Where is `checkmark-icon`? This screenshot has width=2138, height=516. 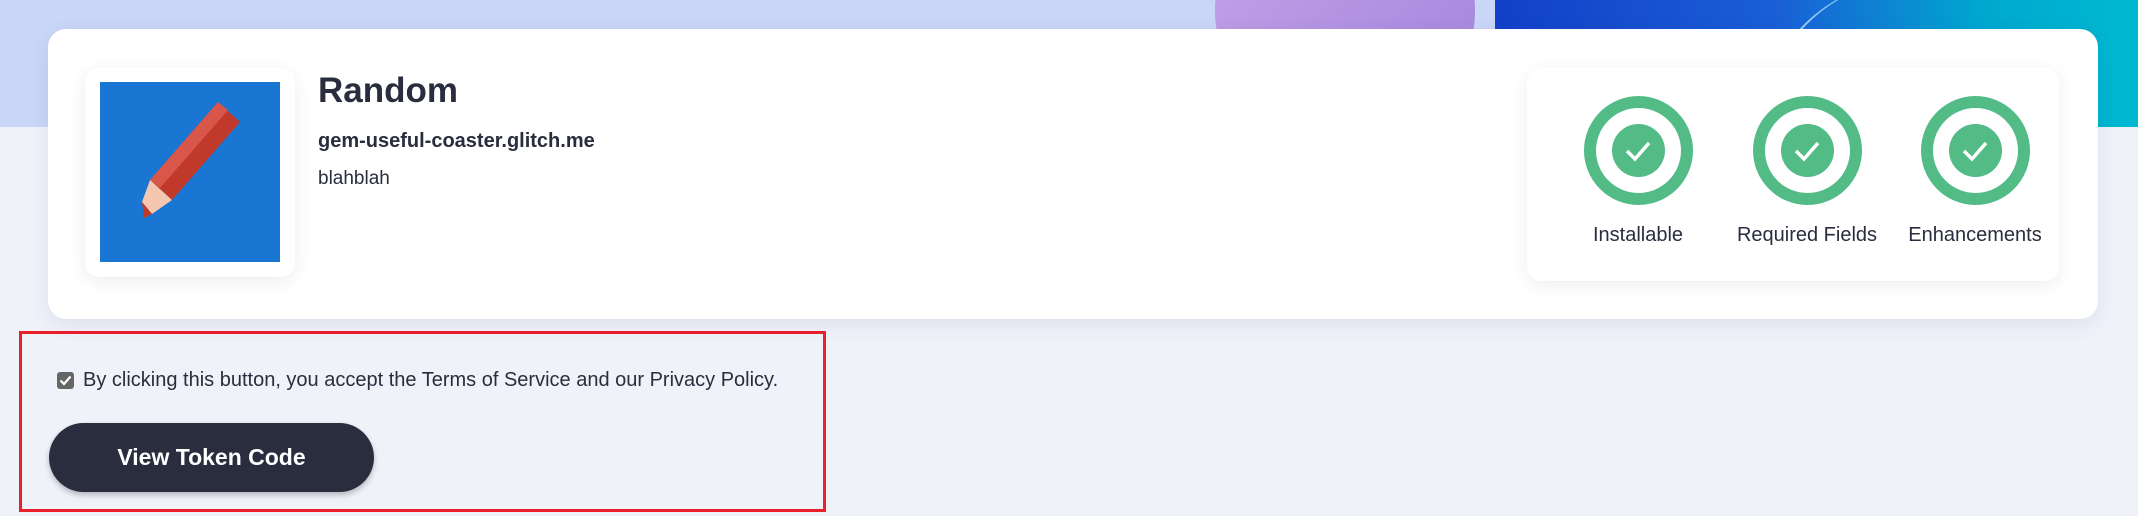
checkmark-icon is located at coordinates (65, 380).